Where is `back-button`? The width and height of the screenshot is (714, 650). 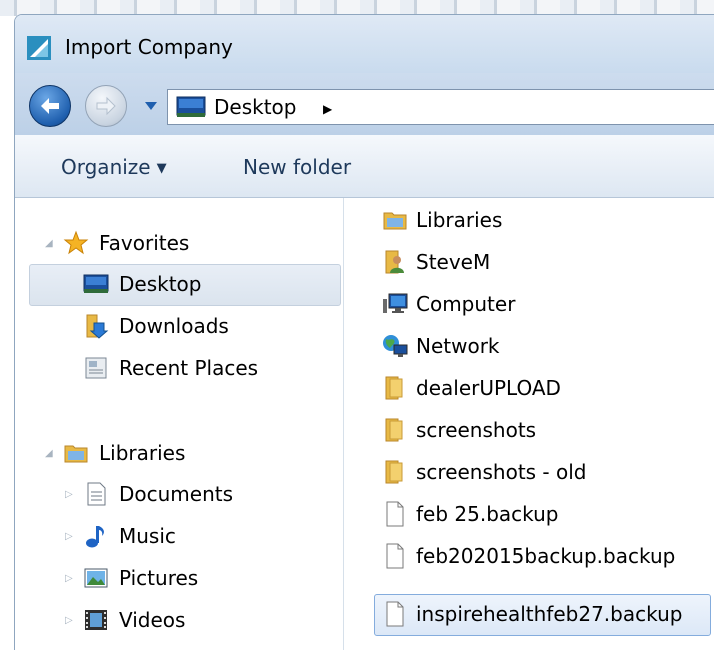 back-button is located at coordinates (50, 106).